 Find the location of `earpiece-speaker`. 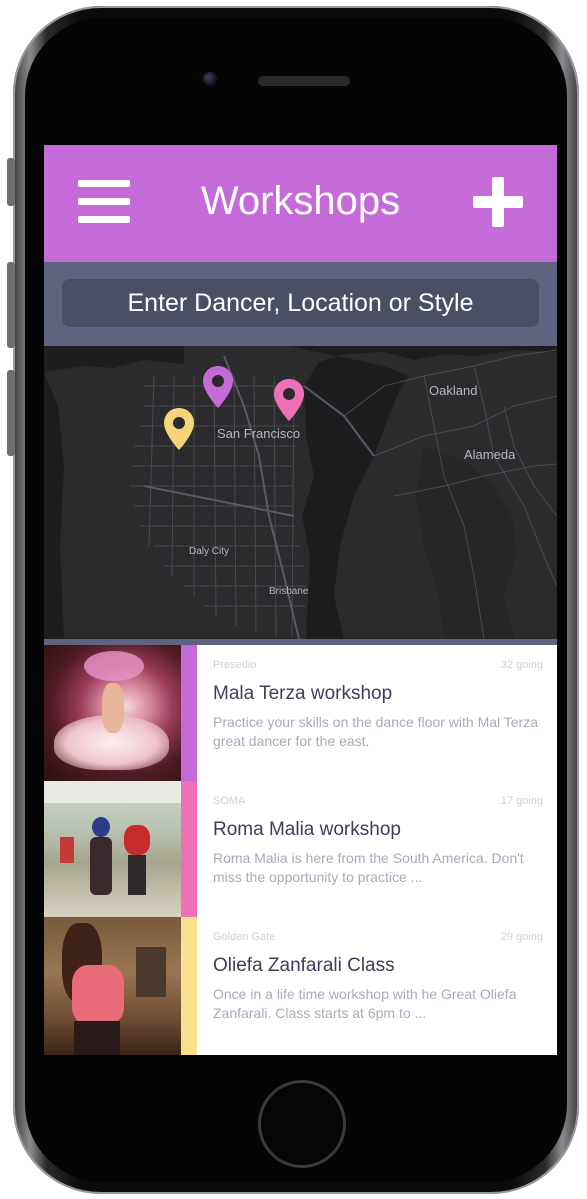

earpiece-speaker is located at coordinates (304, 81).